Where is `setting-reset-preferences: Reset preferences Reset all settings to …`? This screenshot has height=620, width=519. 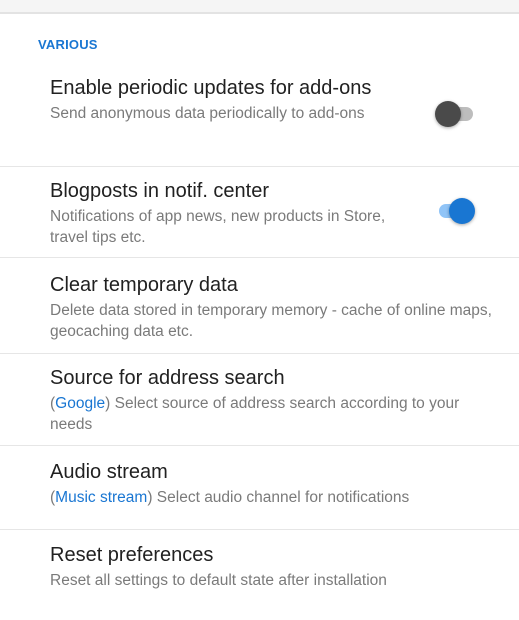 setting-reset-preferences: Reset preferences Reset all settings to … is located at coordinates (259, 570).